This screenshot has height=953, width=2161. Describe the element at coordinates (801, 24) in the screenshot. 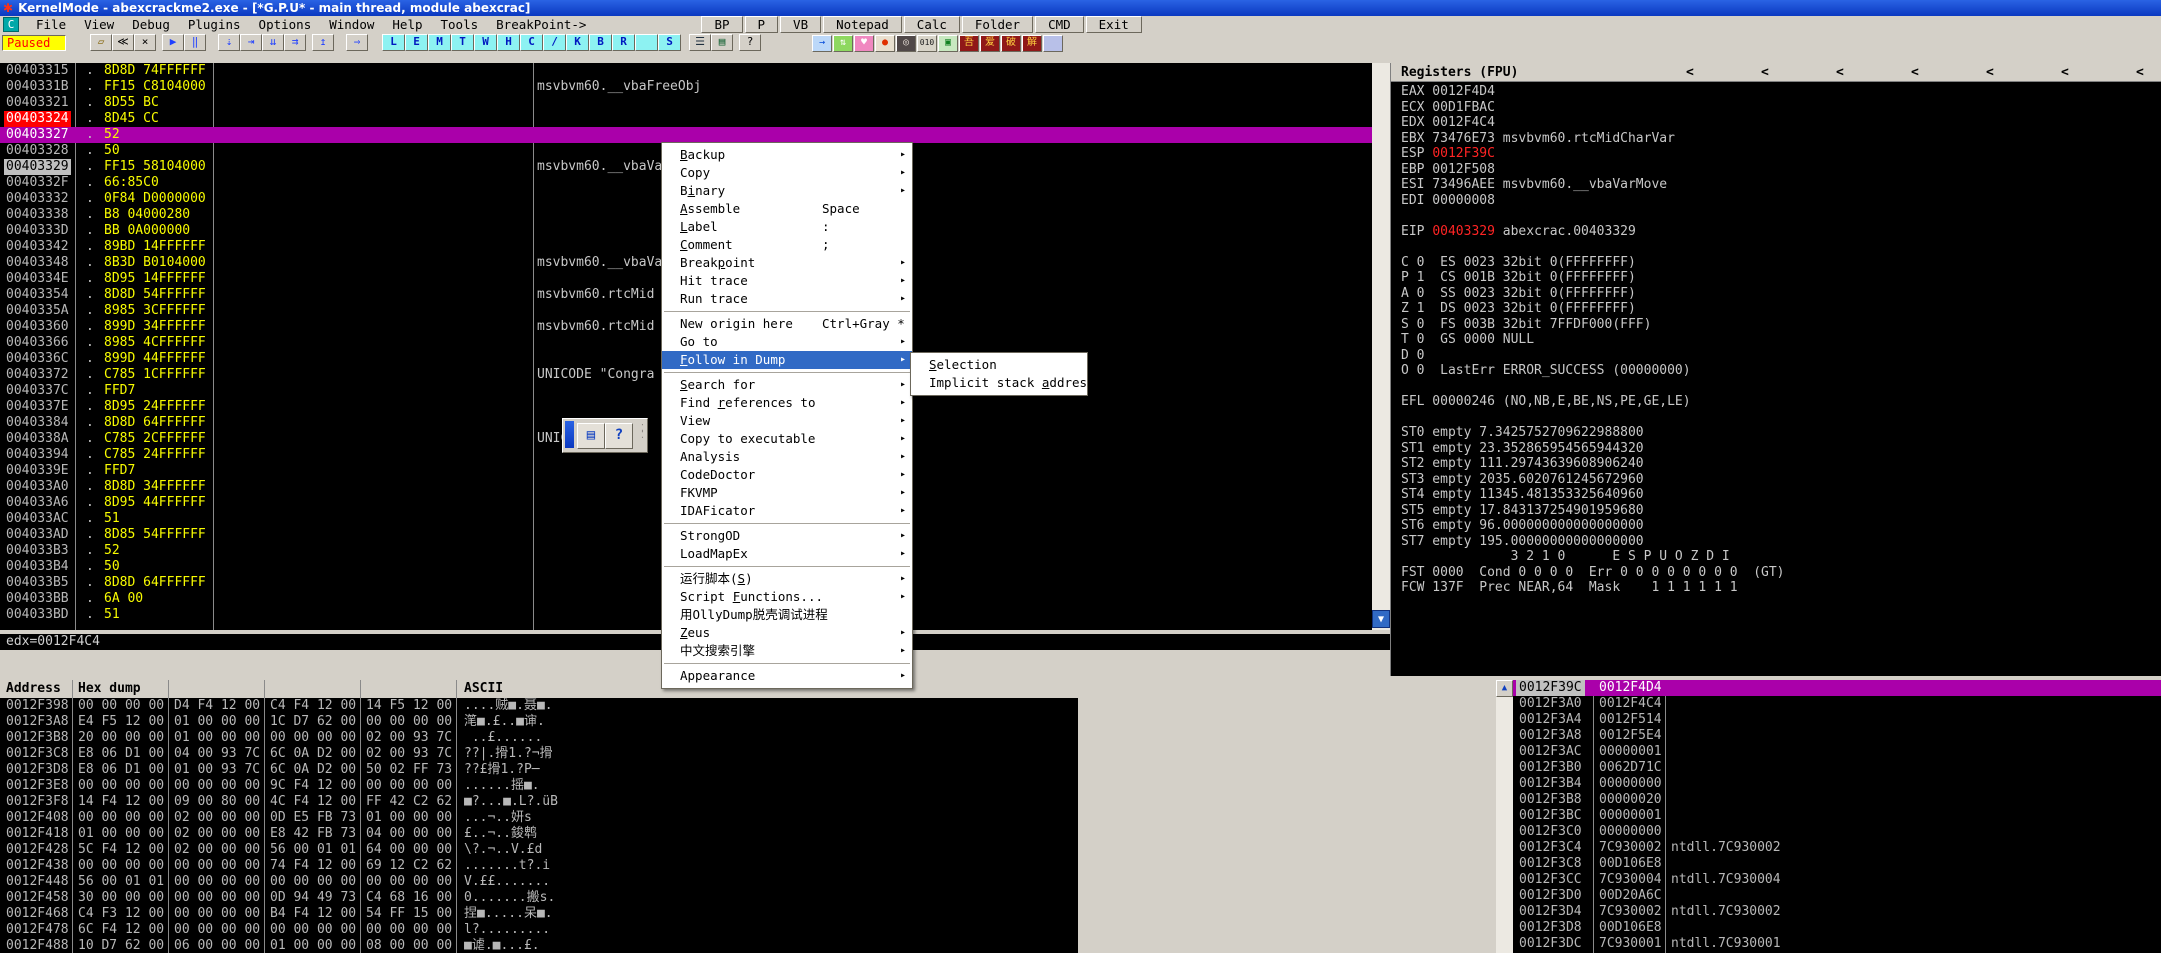

I see `launch-button-vb: VB` at that location.